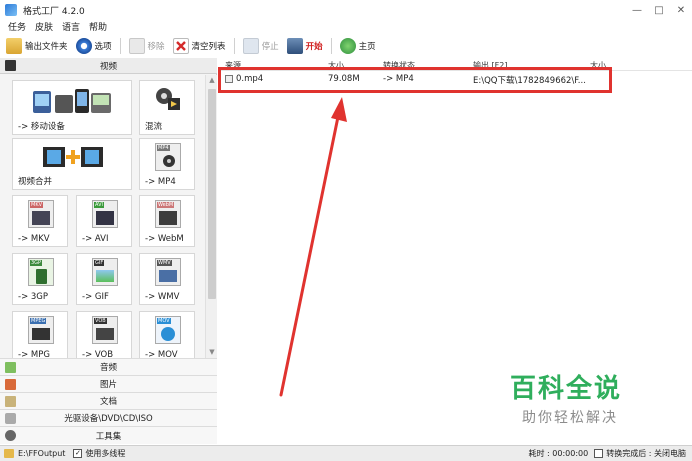 The width and height of the screenshot is (692, 461). I want to click on mp4-badge: MP4, so click(163, 148).